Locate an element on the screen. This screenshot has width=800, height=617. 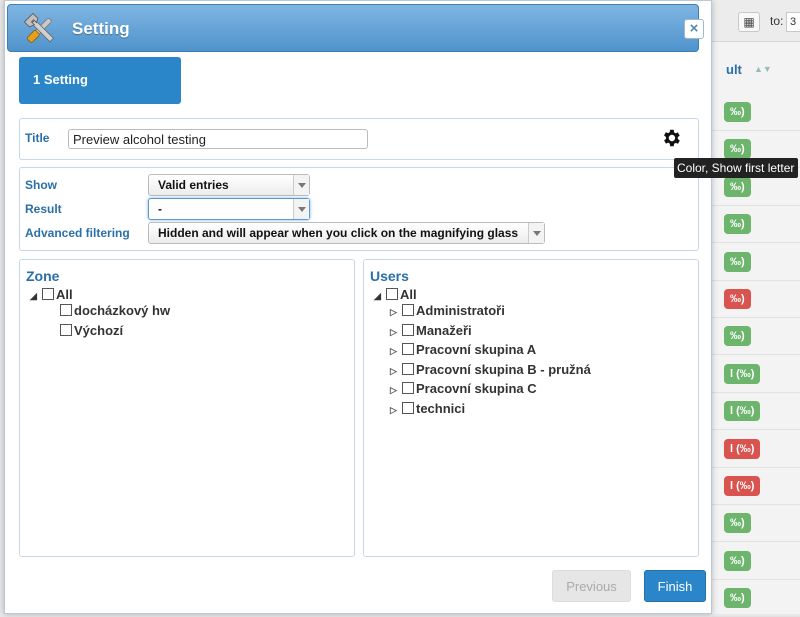
show-label: Show is located at coordinates (41, 185).